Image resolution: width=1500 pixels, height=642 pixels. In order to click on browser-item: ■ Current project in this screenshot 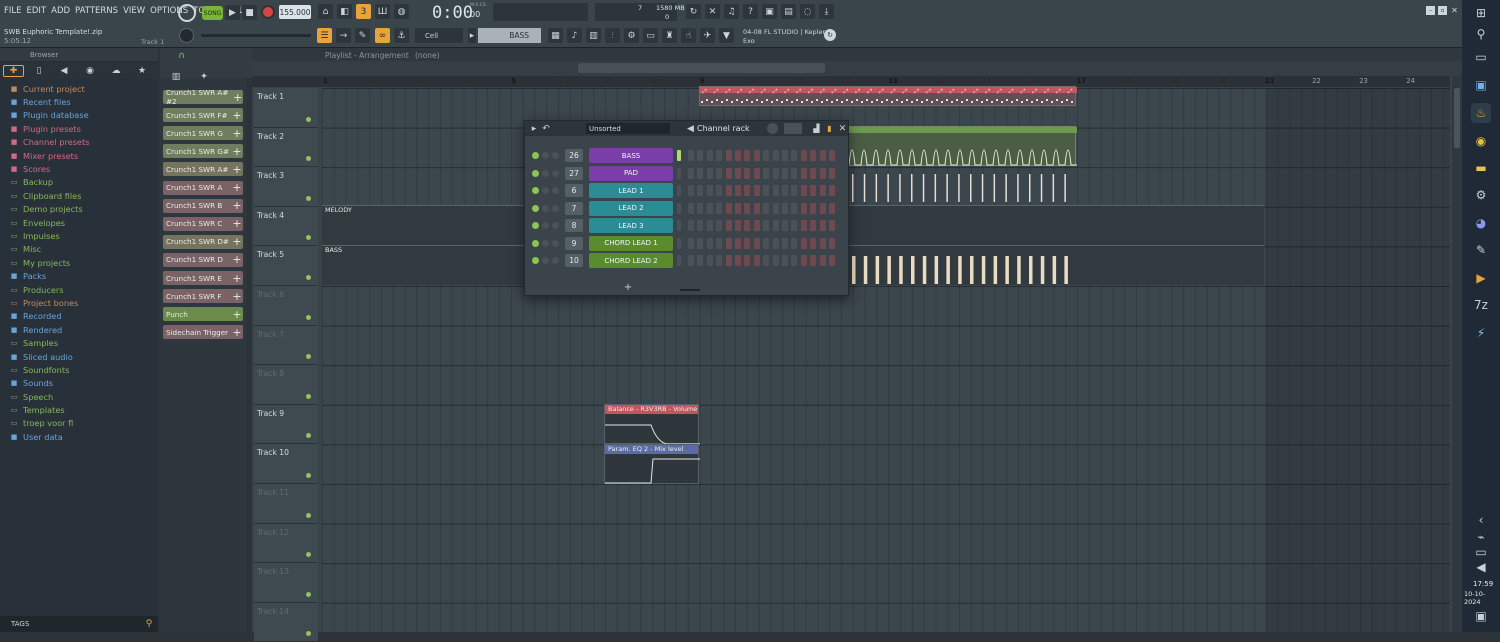, I will do `click(79, 88)`.